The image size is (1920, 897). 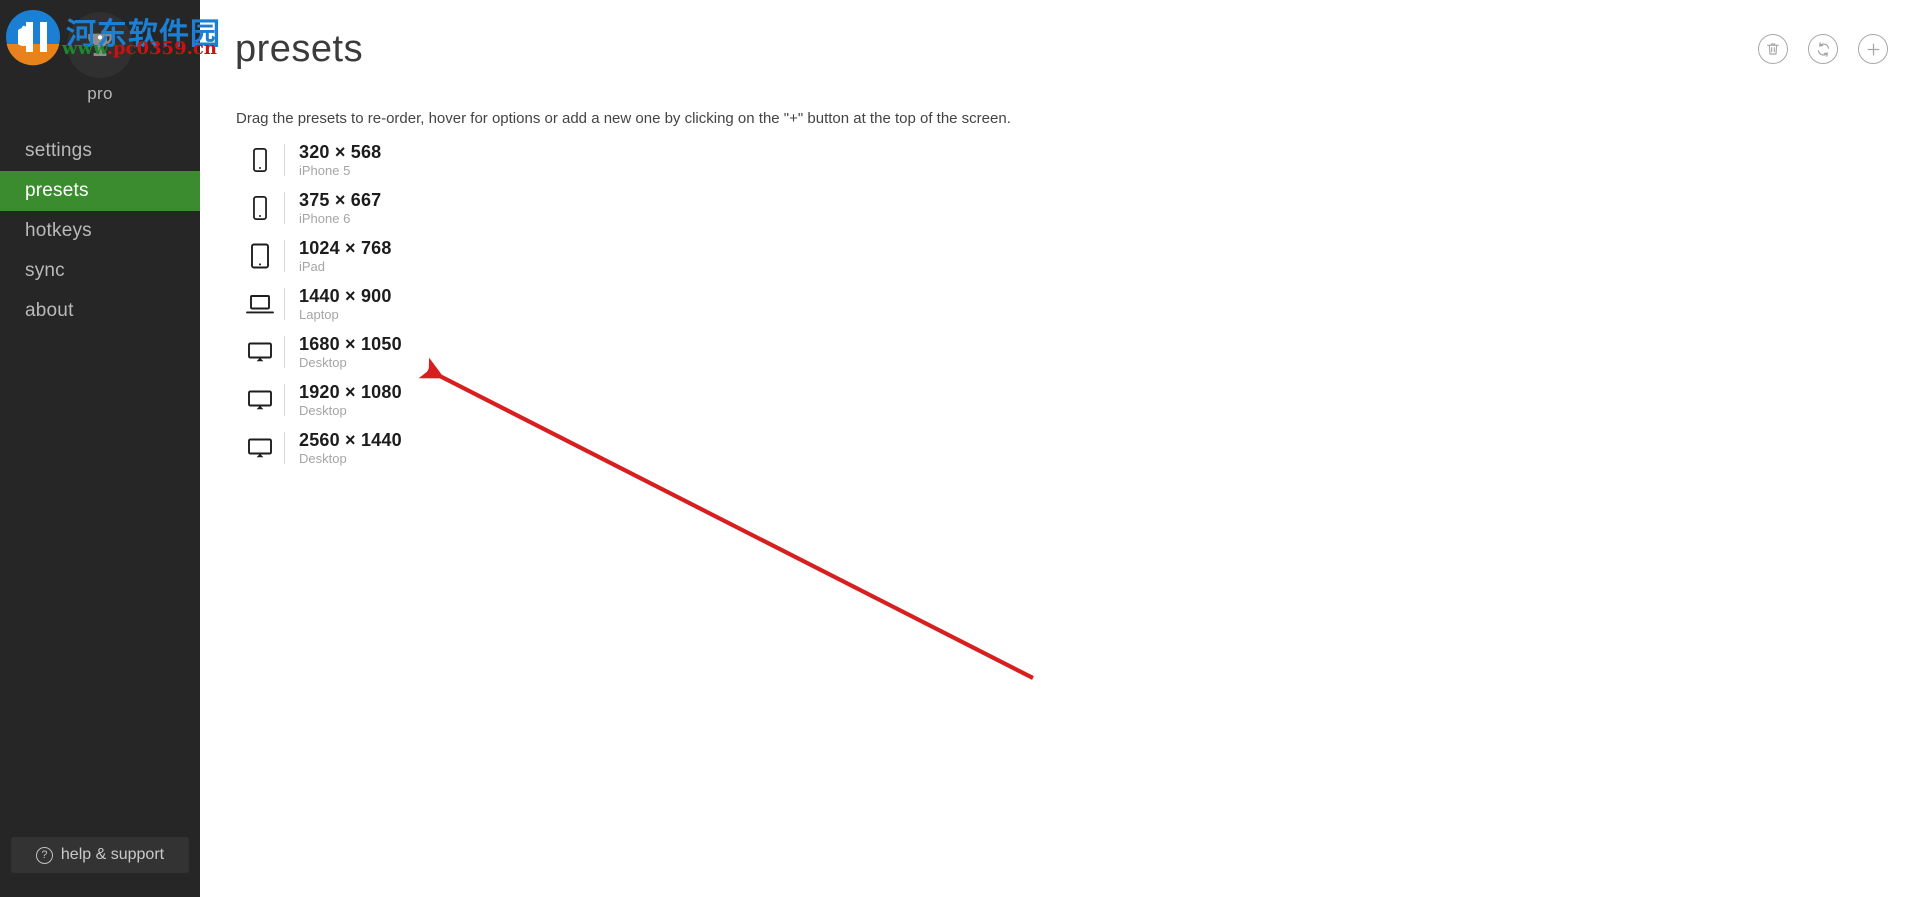 What do you see at coordinates (100, 45) in the screenshot?
I see `trophy-icon` at bounding box center [100, 45].